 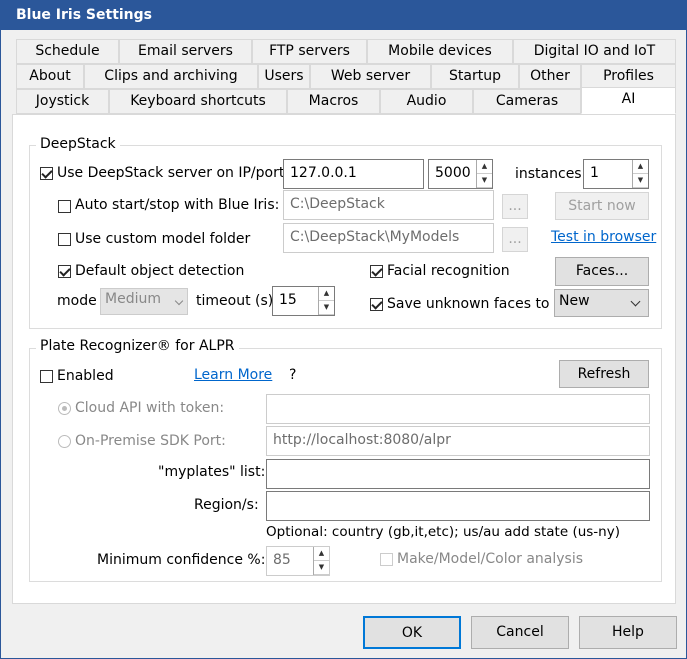 What do you see at coordinates (484, 174) in the screenshot?
I see `port-spinner: ▲ ▼` at bounding box center [484, 174].